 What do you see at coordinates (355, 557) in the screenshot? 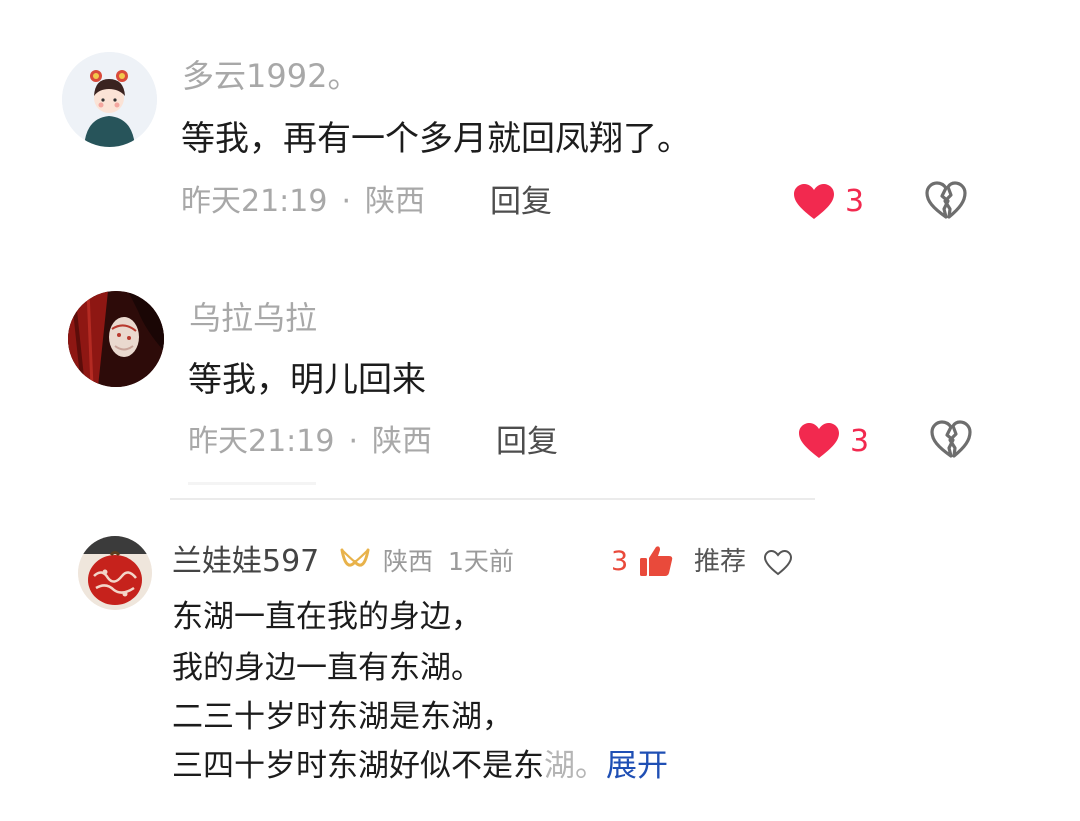
I see `fan-badge-icon` at bounding box center [355, 557].